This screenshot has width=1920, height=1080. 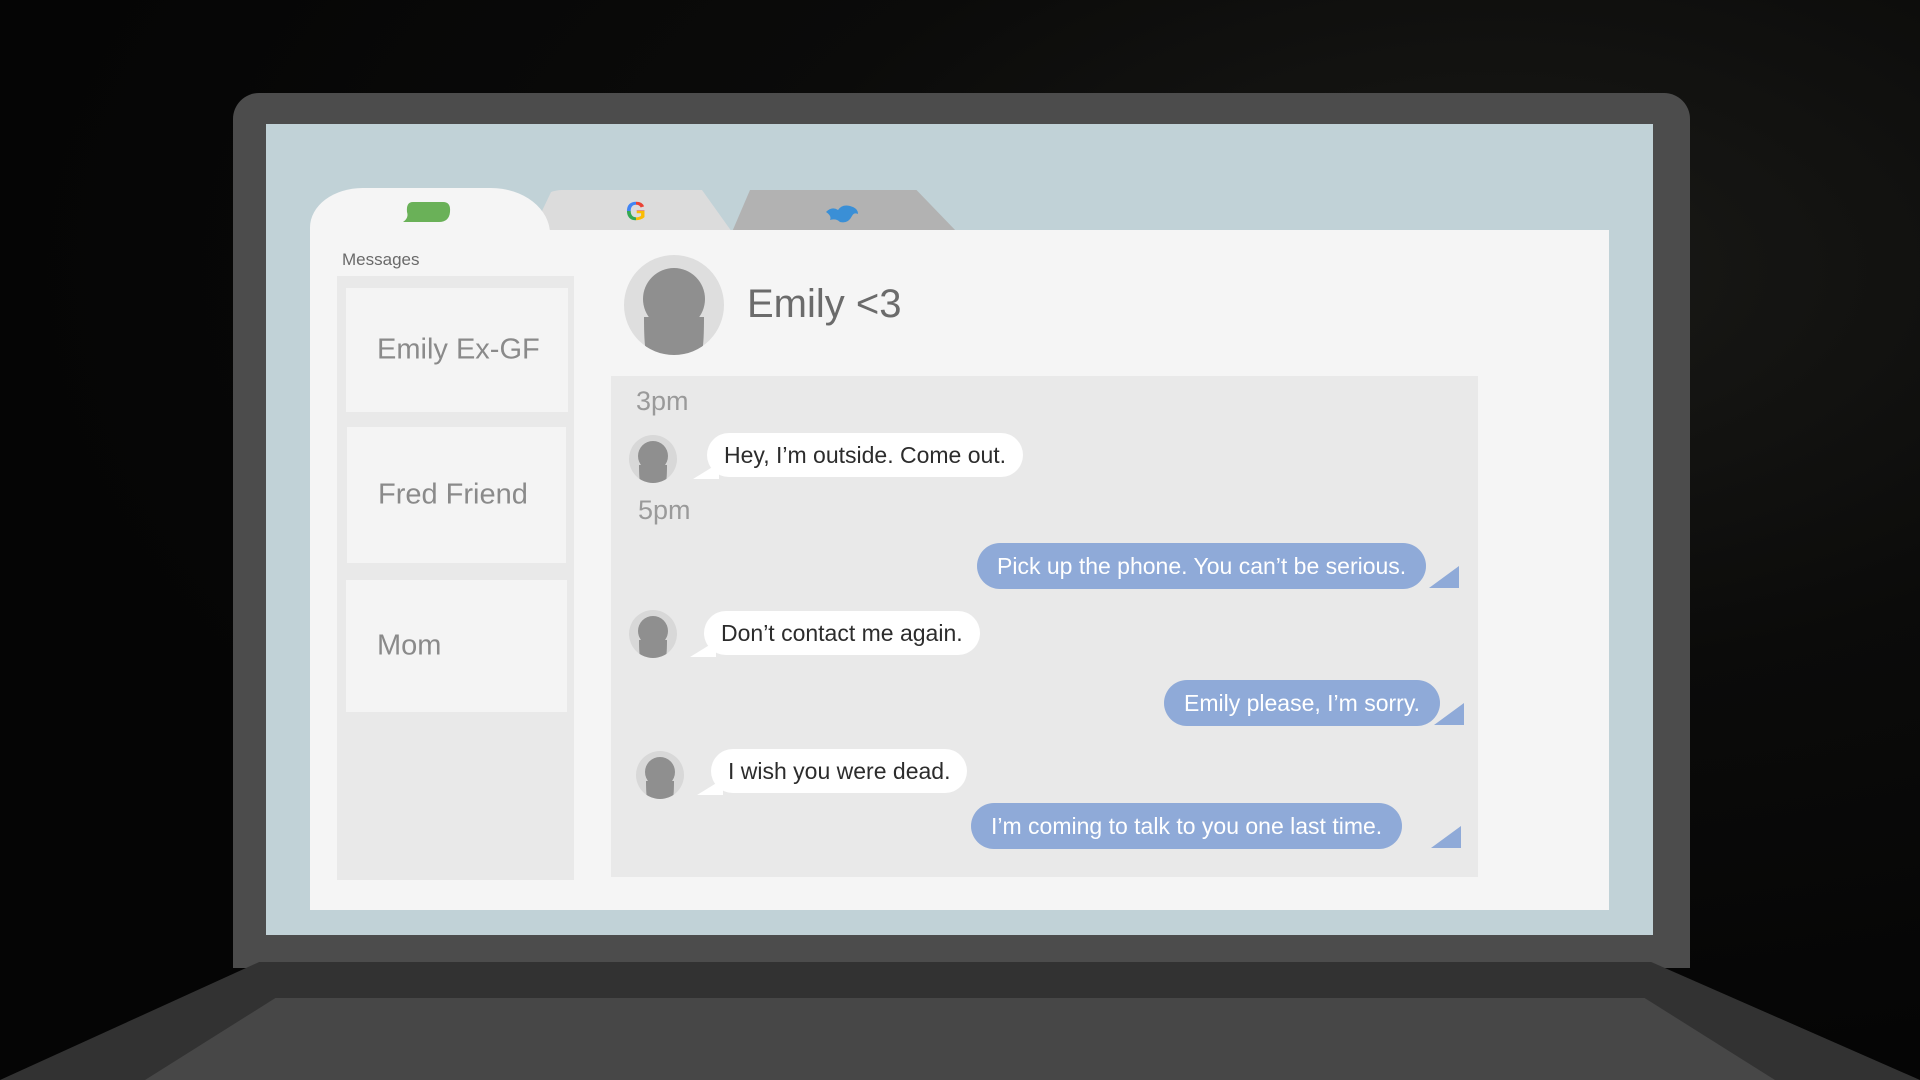 I want to click on outgoing-message: I’m coming to talk to you one last time., so click(x=1187, y=826).